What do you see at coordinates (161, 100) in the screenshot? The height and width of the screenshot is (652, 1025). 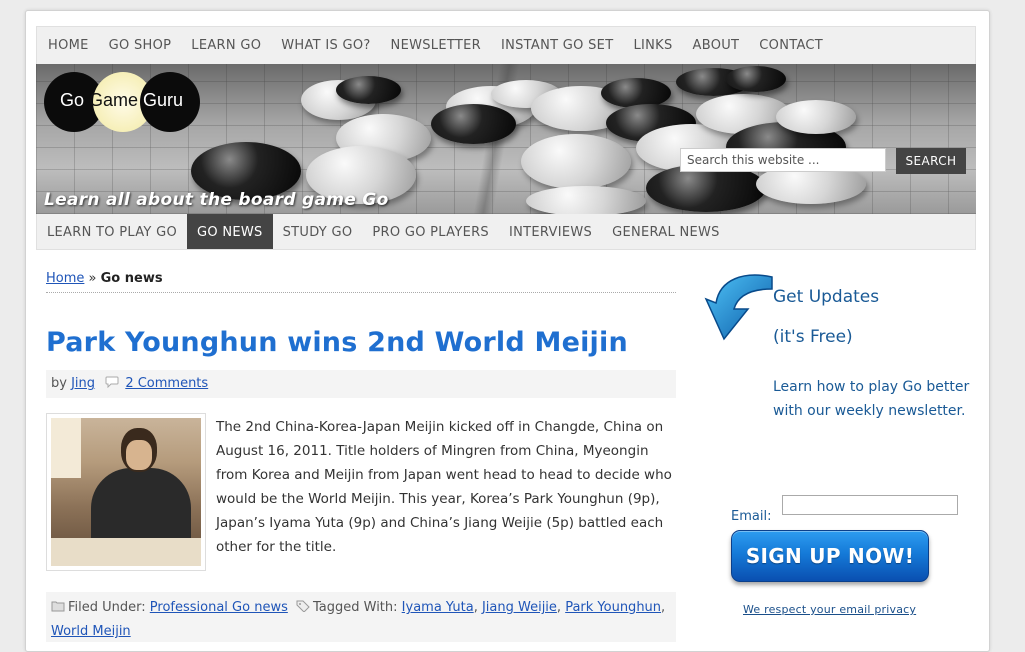 I see `logo-text-part: Guru` at bounding box center [161, 100].